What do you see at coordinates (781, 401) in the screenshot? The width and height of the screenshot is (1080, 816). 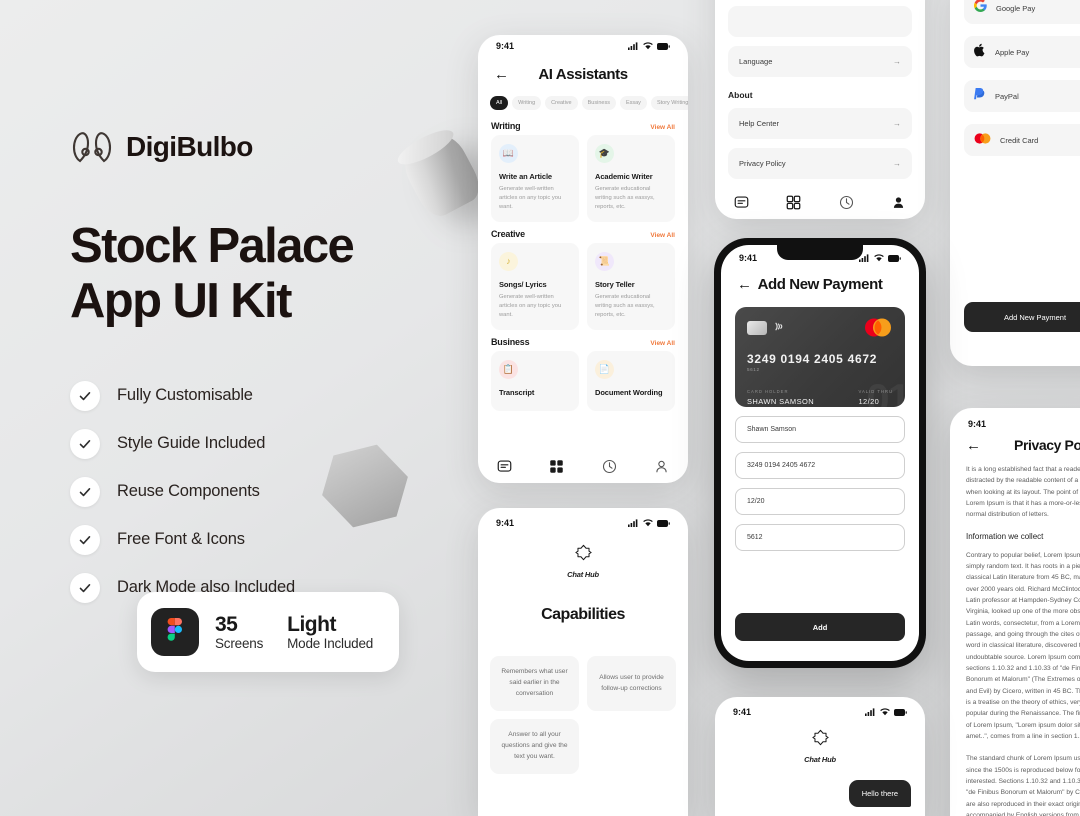 I see `card-holder-value: SHAWN SAMSON` at bounding box center [781, 401].